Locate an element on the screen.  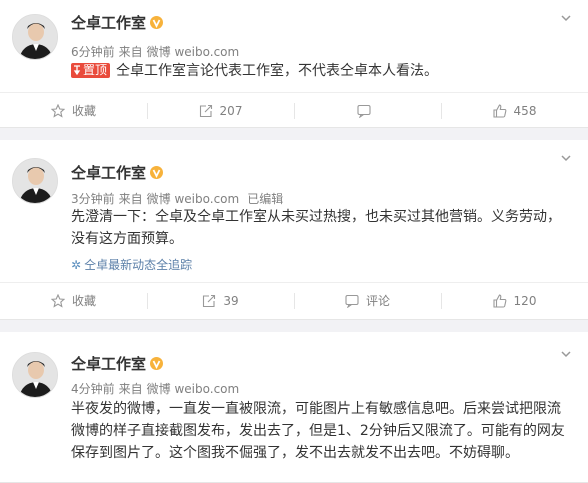
post-meta: 3分钟前 来自 微博 weibo.com 已编辑 is located at coordinates (177, 199).